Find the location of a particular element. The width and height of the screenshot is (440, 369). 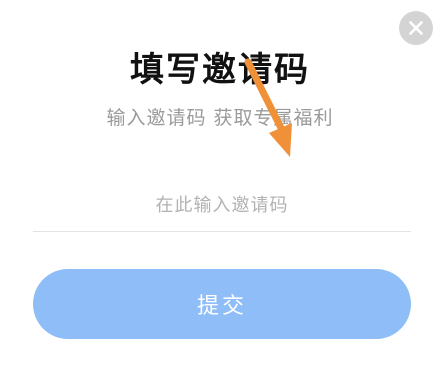

close-button is located at coordinates (416, 28).